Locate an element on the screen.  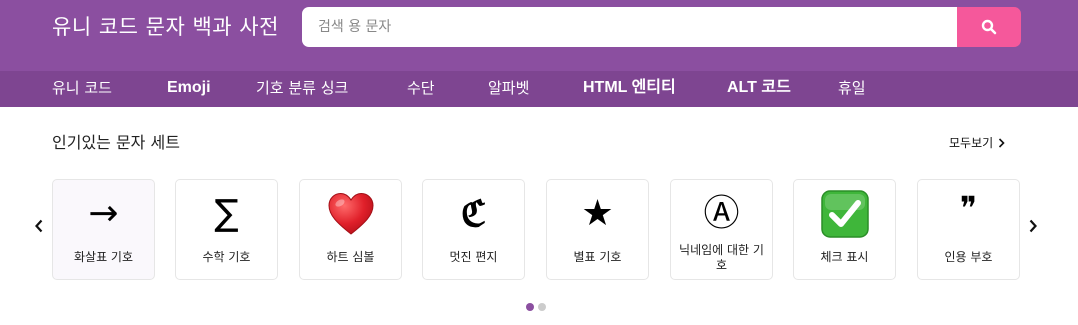
circled-a-symbol-icon: Ⓐ is located at coordinates (721, 213).